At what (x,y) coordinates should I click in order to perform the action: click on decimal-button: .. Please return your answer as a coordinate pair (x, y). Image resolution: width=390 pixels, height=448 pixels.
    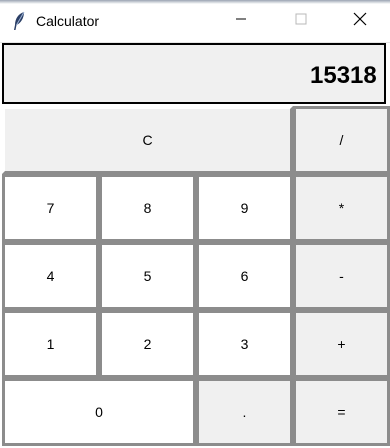
    Looking at the image, I should click on (244, 412).